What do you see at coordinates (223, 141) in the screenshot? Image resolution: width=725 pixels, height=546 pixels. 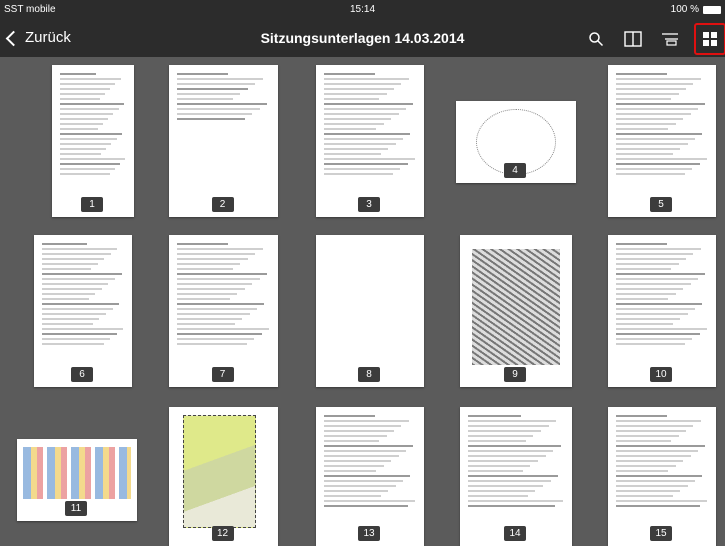 I see `page-thumbnail: 2` at bounding box center [223, 141].